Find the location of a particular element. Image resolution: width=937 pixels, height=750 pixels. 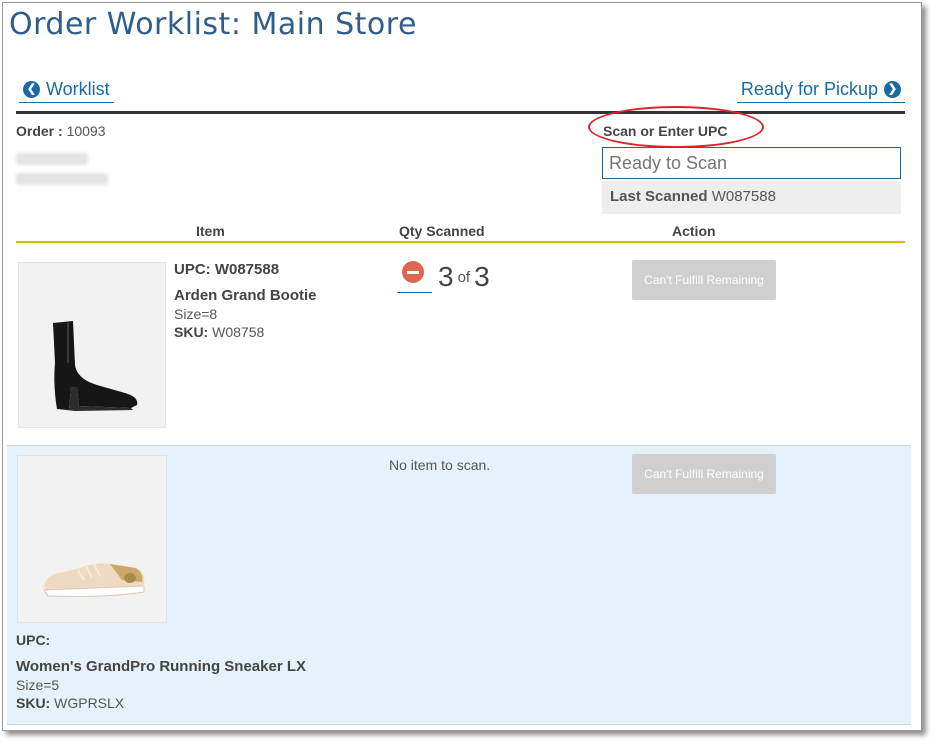

decrement-qty-button is located at coordinates (414, 277).